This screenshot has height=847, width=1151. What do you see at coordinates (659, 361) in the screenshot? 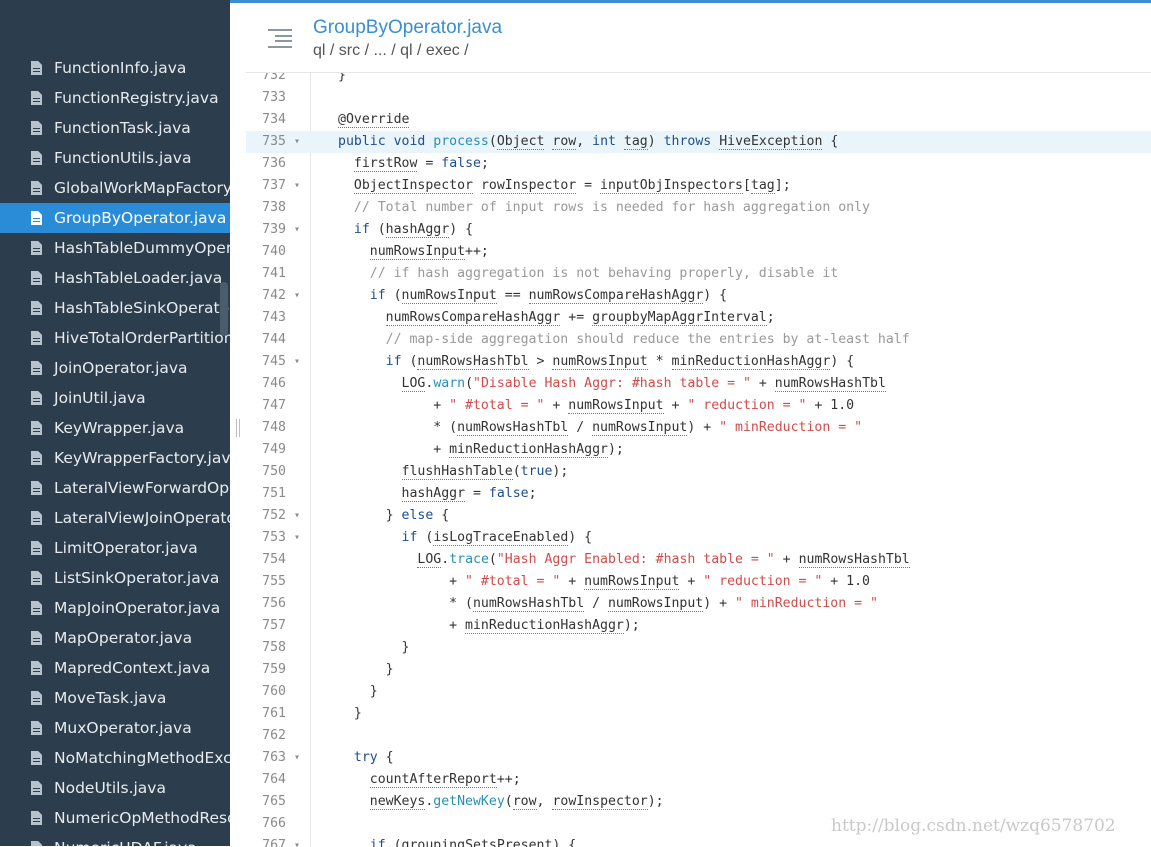
I see `code-token: *` at bounding box center [659, 361].